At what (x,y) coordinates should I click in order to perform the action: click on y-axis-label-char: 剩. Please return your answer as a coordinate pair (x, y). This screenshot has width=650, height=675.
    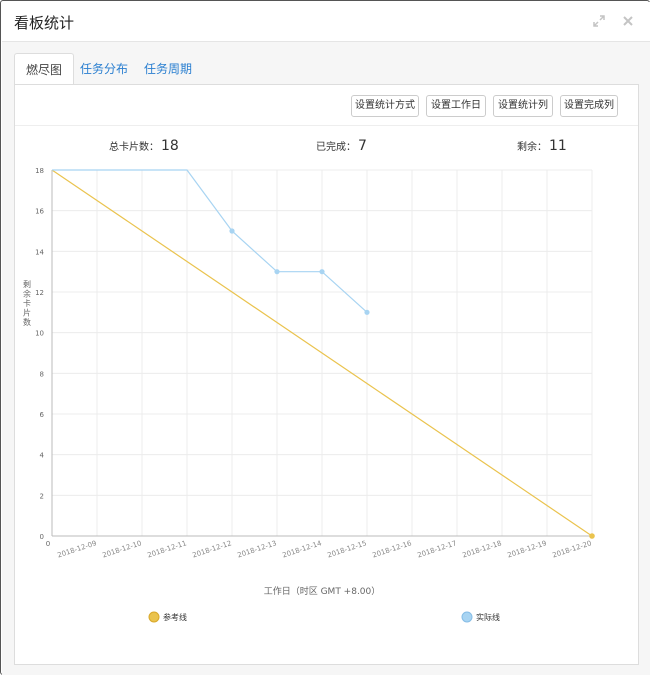
    Looking at the image, I should click on (27, 284).